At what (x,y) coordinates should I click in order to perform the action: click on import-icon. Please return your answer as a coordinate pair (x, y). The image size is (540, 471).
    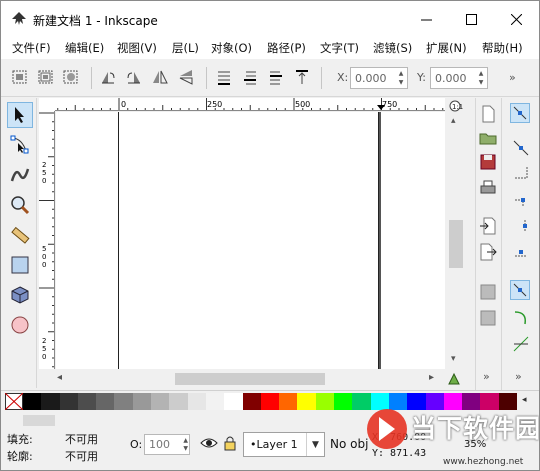
    Looking at the image, I should click on (488, 226).